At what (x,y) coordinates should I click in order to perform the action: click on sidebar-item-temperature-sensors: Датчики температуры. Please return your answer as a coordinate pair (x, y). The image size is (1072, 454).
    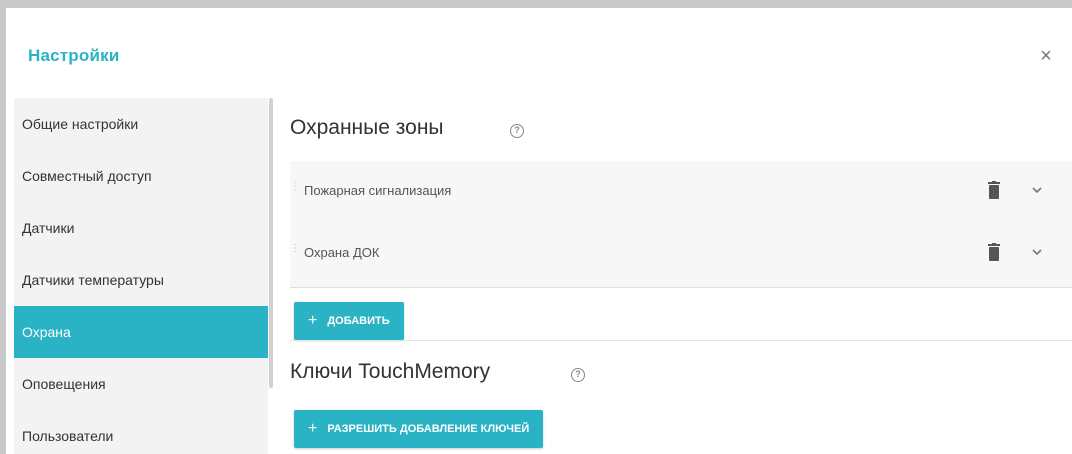
    Looking at the image, I should click on (141, 280).